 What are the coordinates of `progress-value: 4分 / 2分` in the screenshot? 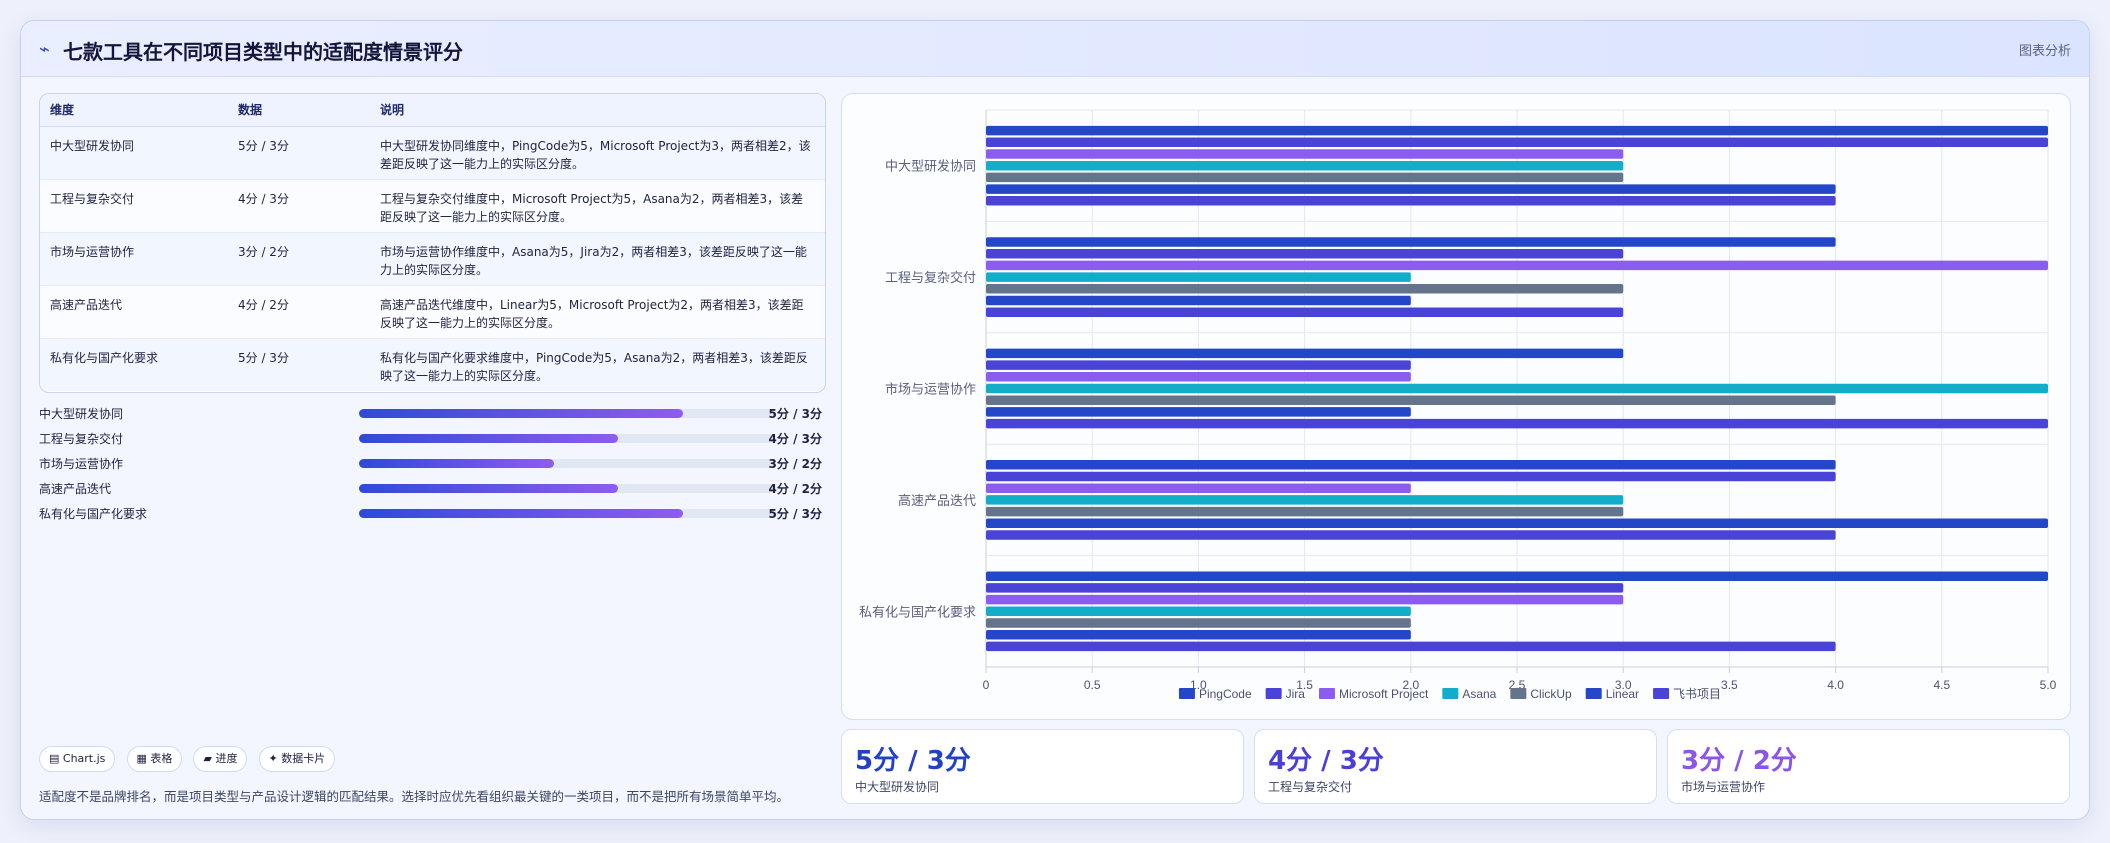 It's located at (795, 489).